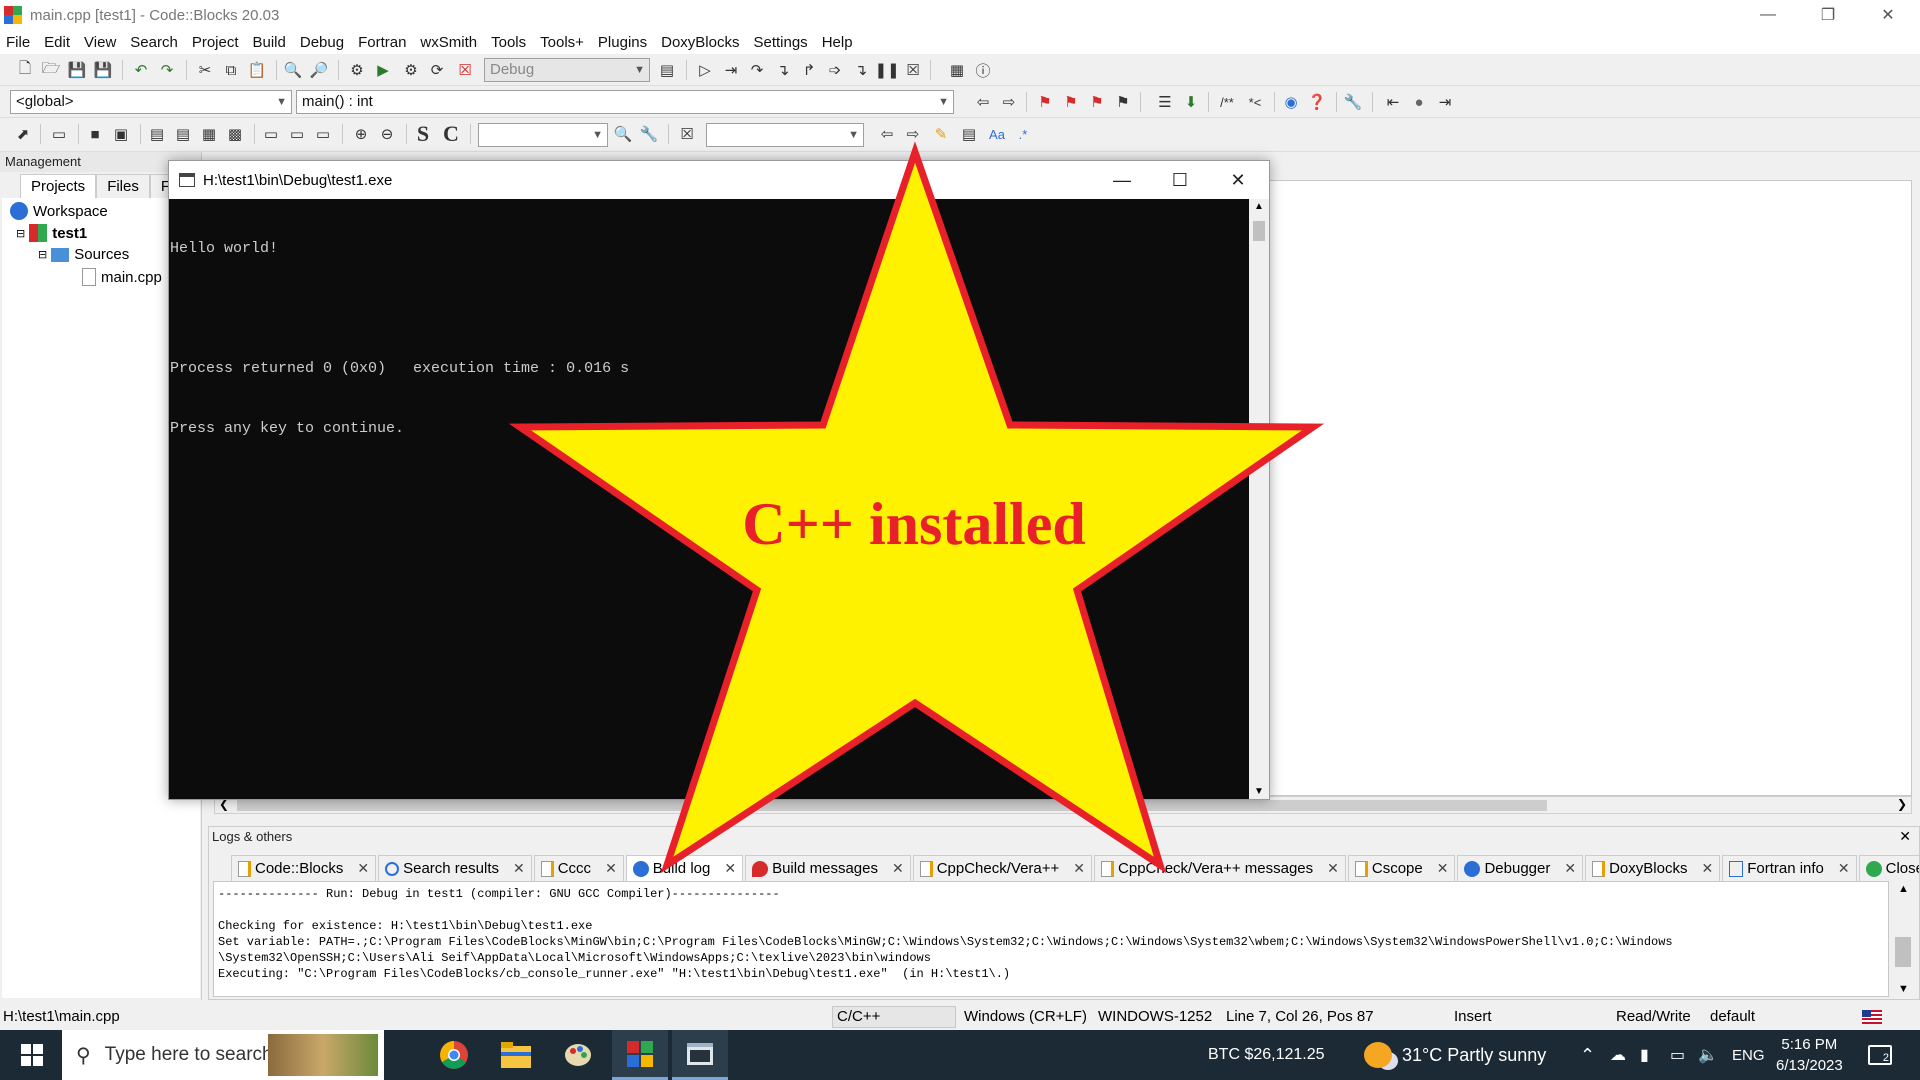  Describe the element at coordinates (271, 134) in the screenshot. I see `rect-icon: ▭` at that location.